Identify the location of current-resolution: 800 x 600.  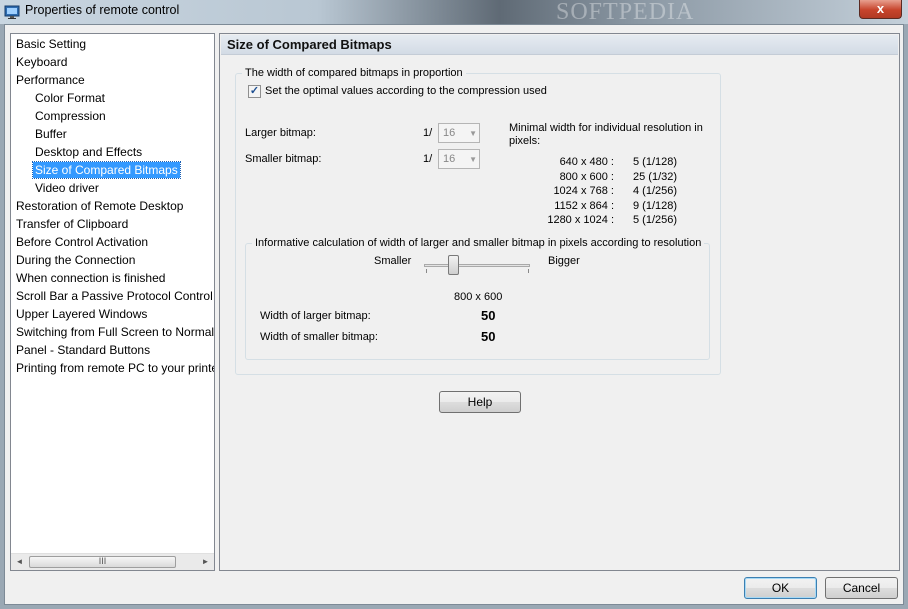
(478, 297).